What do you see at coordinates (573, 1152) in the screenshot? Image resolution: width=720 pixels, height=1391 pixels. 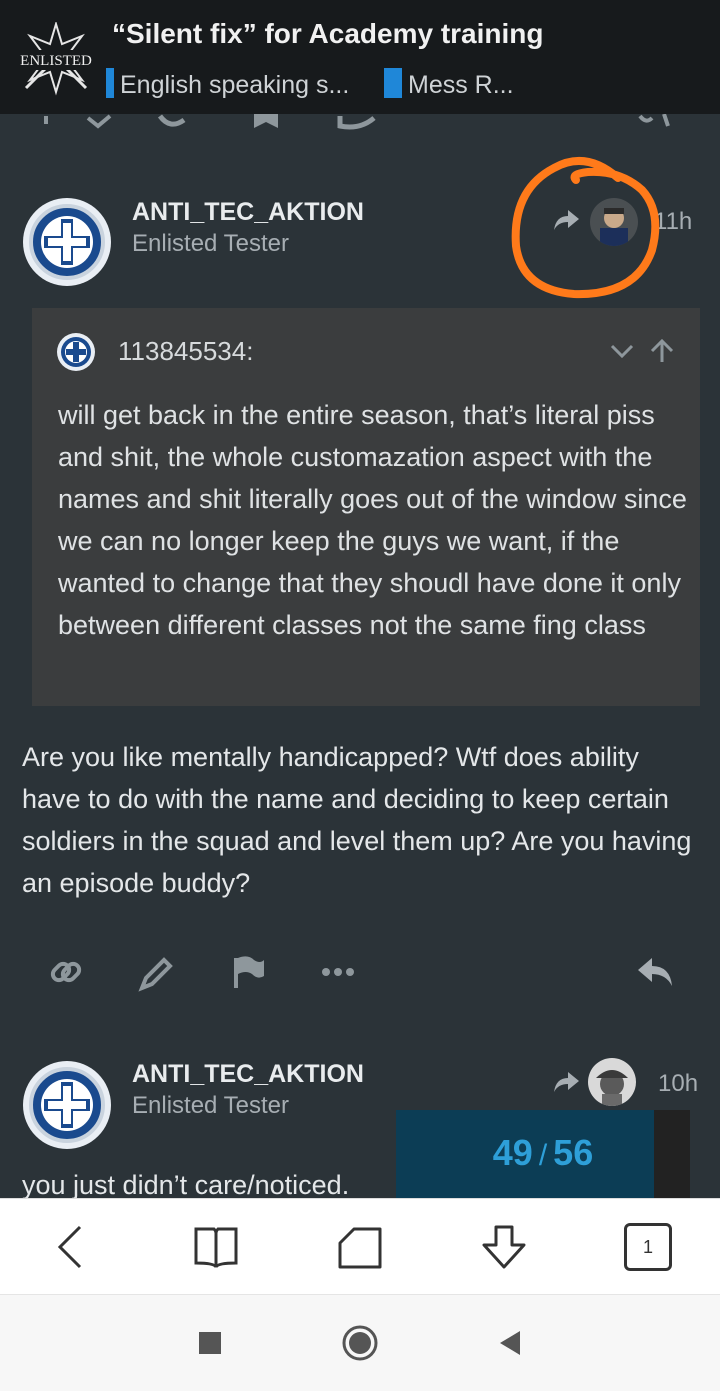 I see `progress-total: 56` at bounding box center [573, 1152].